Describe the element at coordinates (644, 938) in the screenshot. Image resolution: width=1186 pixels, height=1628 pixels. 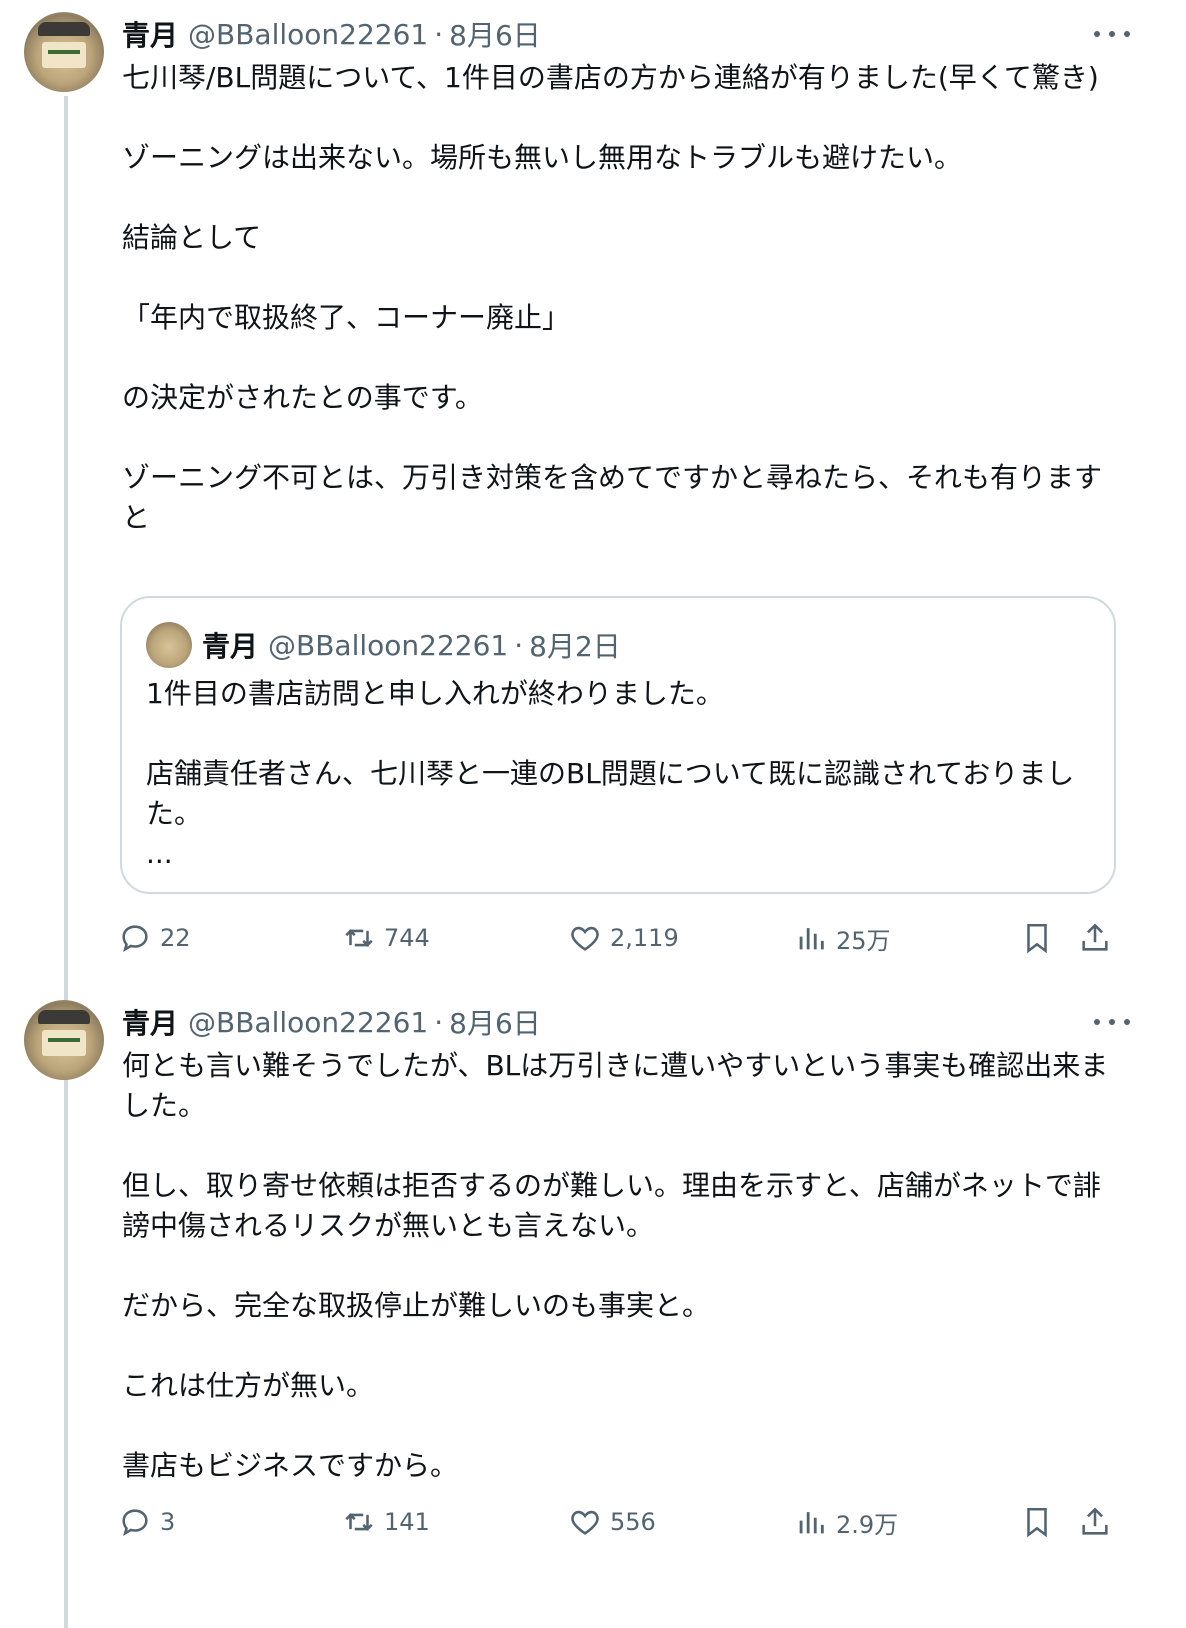
I see `like-count: 2,119` at that location.